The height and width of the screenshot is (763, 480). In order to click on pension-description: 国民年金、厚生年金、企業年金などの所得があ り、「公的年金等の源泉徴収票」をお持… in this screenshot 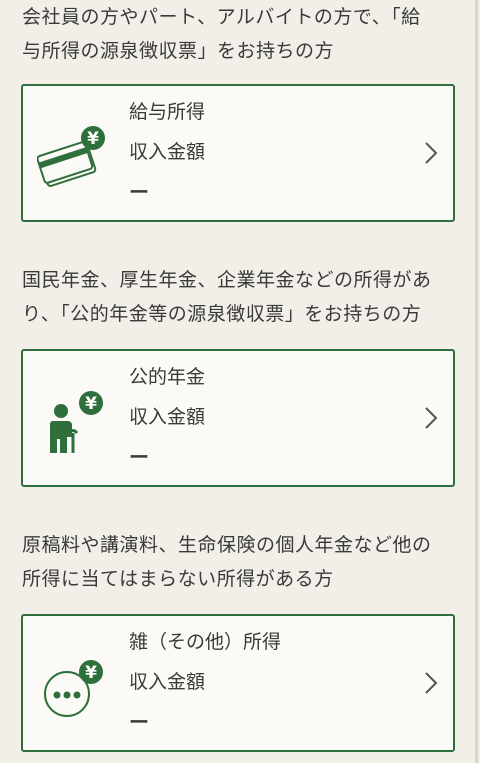, I will do `click(227, 297)`.